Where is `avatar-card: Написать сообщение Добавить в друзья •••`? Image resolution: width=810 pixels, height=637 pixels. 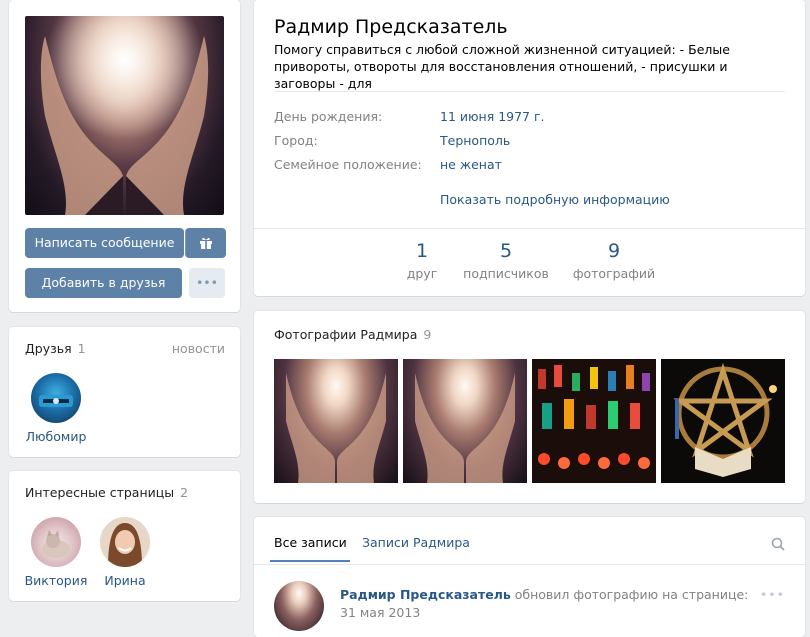 avatar-card: Написать сообщение Добавить в друзья ••• is located at coordinates (124, 156).